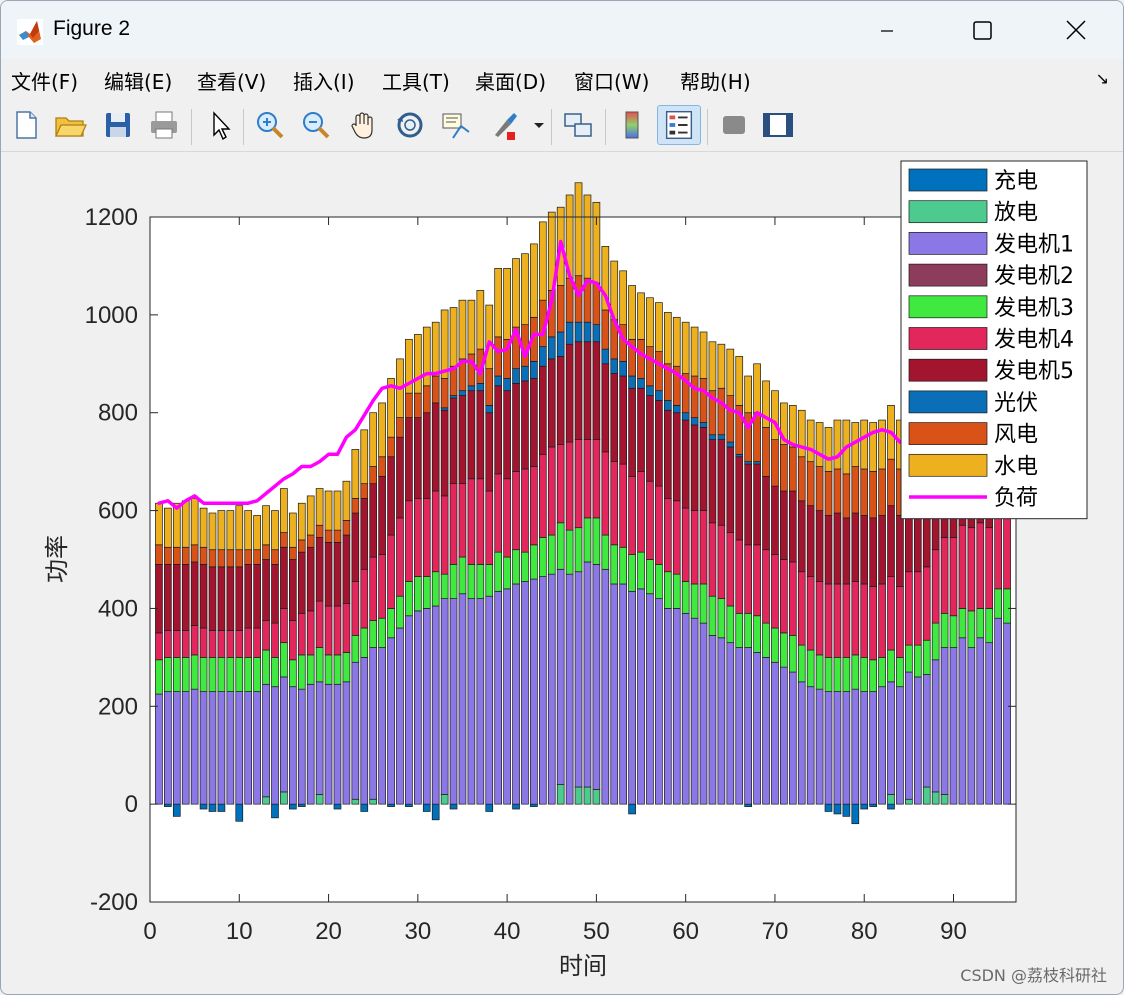 Image resolution: width=1124 pixels, height=995 pixels. I want to click on x-tick-label: 40, so click(507, 931).